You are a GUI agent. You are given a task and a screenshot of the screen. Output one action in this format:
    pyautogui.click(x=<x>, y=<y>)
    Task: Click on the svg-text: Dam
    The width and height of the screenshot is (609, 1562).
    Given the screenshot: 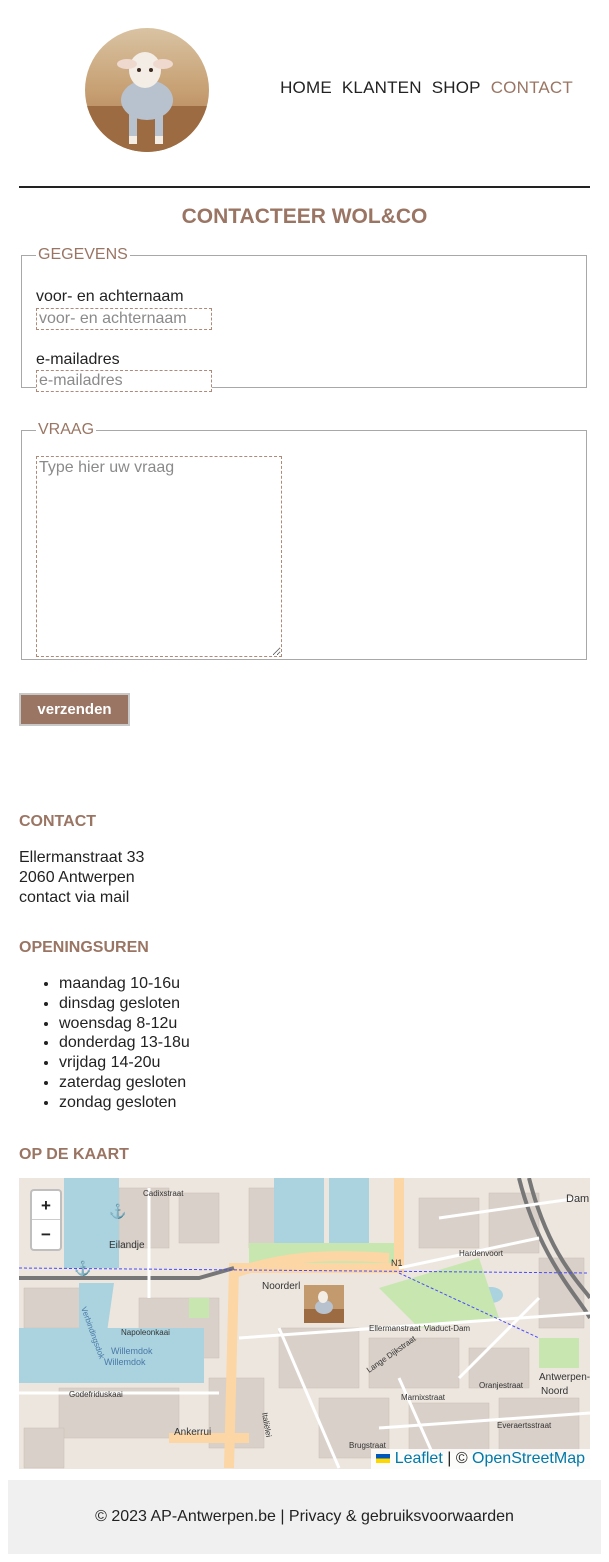 What is the action you would take?
    pyautogui.click(x=577, y=1199)
    